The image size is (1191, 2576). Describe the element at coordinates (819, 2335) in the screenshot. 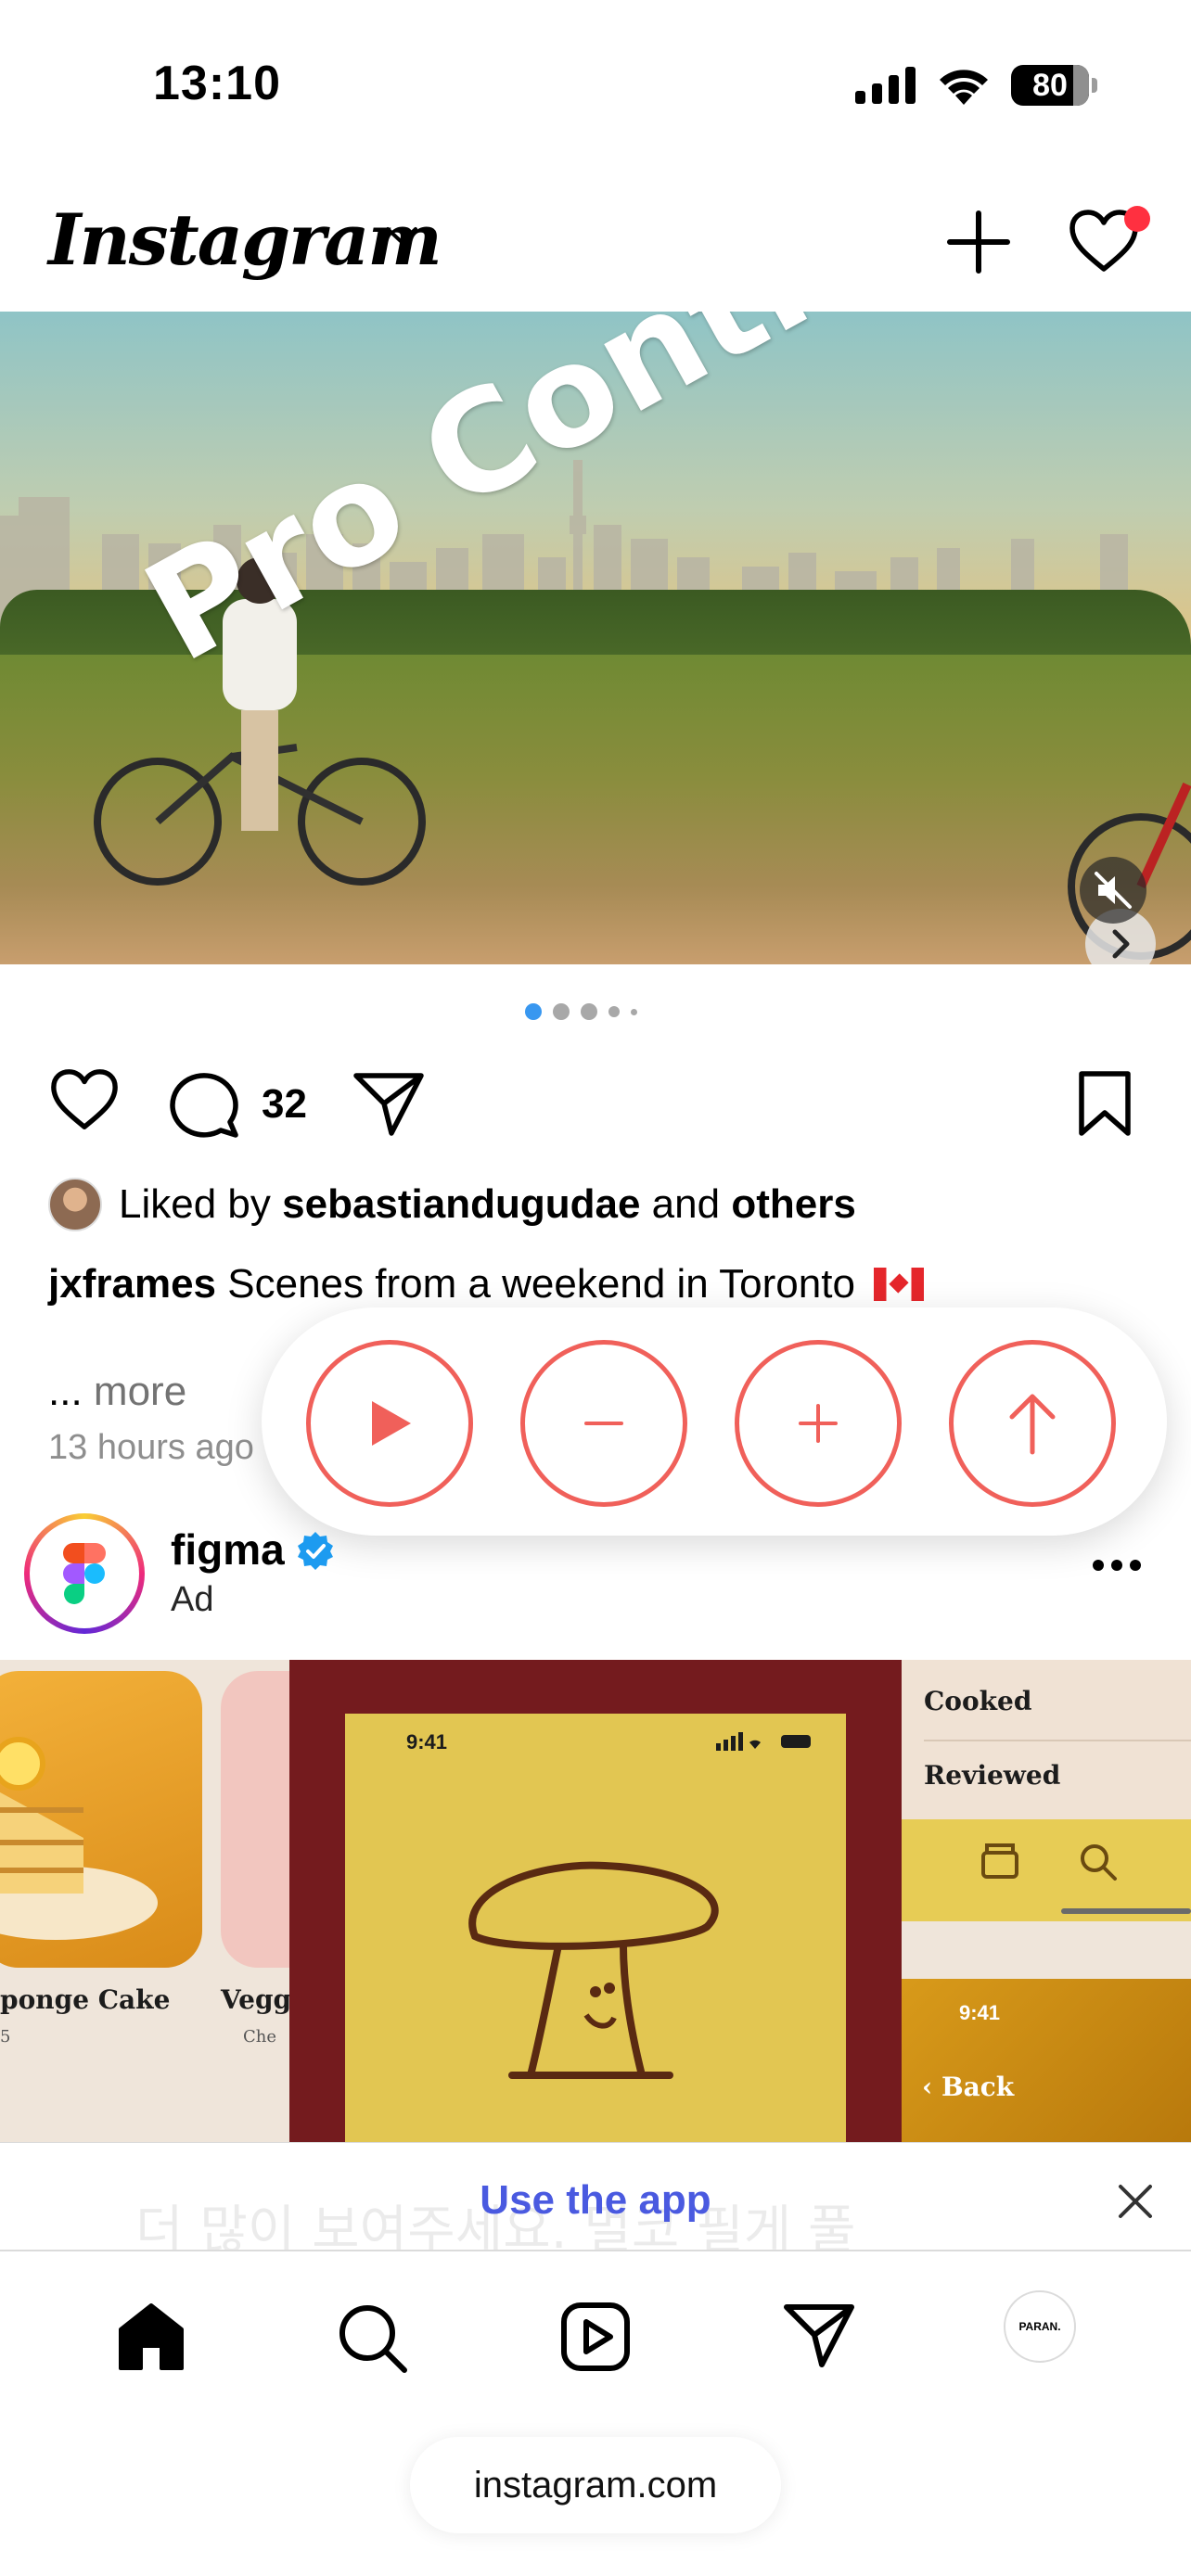

I see `direct-messages-icon` at that location.